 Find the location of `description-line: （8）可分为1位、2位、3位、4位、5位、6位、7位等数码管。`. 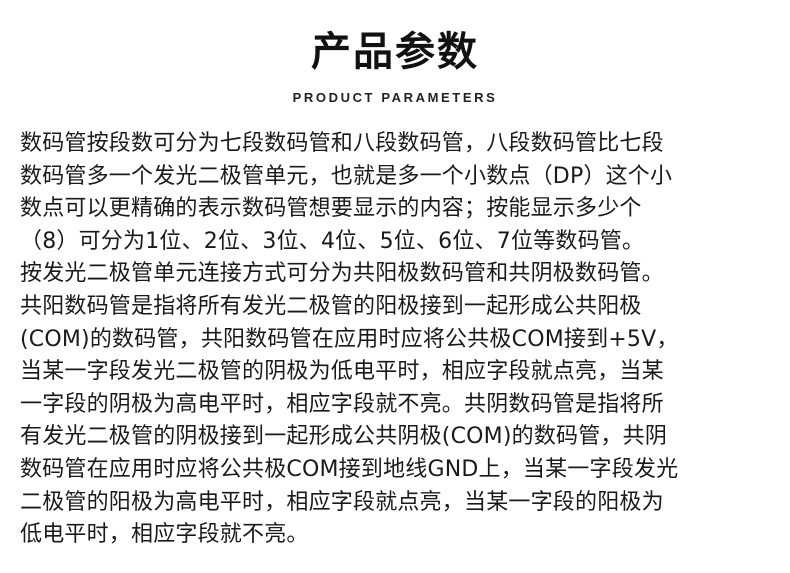

description-line: （8）可分为1位、2位、3位、4位、5位、6位、7位等数码管。 is located at coordinates (332, 241).